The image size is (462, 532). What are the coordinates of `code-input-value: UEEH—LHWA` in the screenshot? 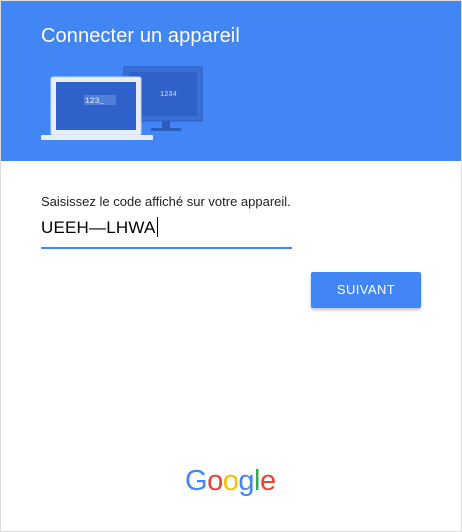 It's located at (98, 227).